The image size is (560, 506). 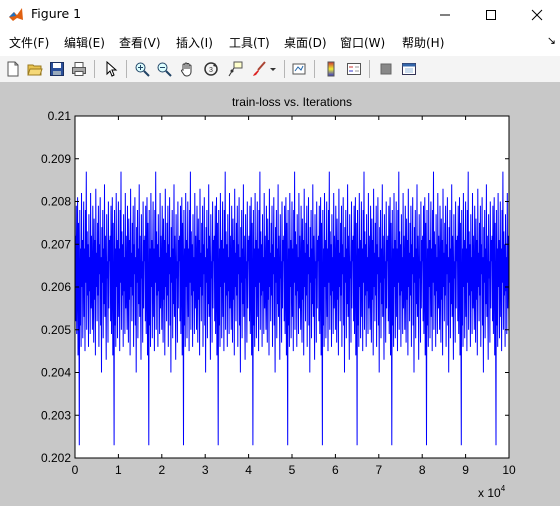 I want to click on zoom-in-button, so click(x=142, y=69).